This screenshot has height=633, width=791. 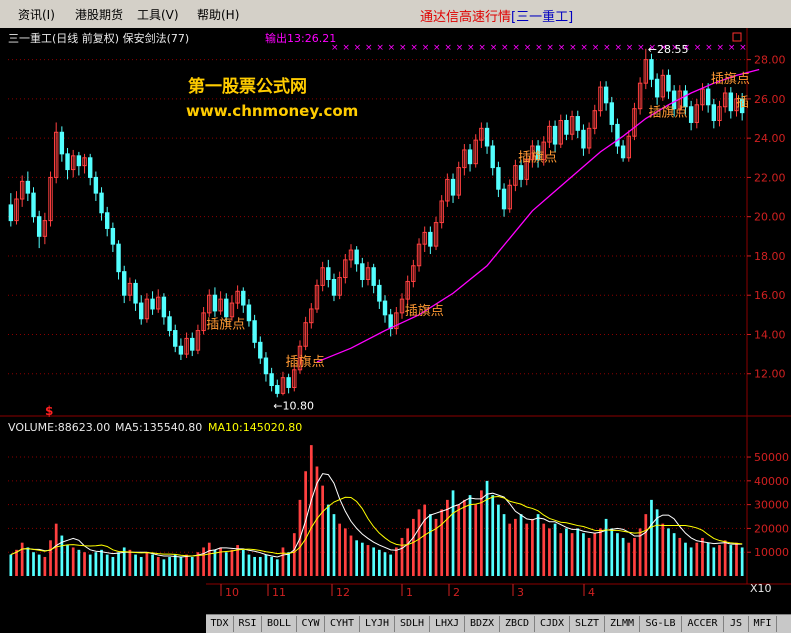 What do you see at coordinates (311, 624) in the screenshot?
I see `indicator-tab-cyw: CYW` at bounding box center [311, 624].